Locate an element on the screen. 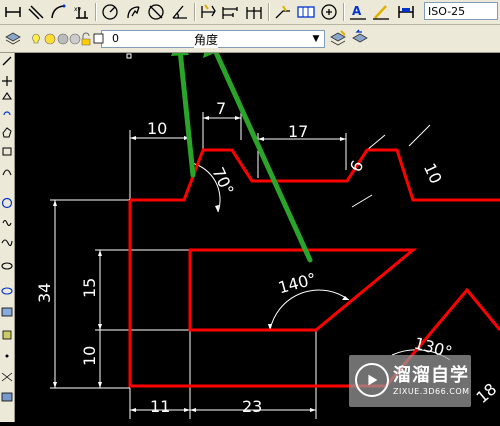  revision-cloud-icon is located at coordinates (7, 223).